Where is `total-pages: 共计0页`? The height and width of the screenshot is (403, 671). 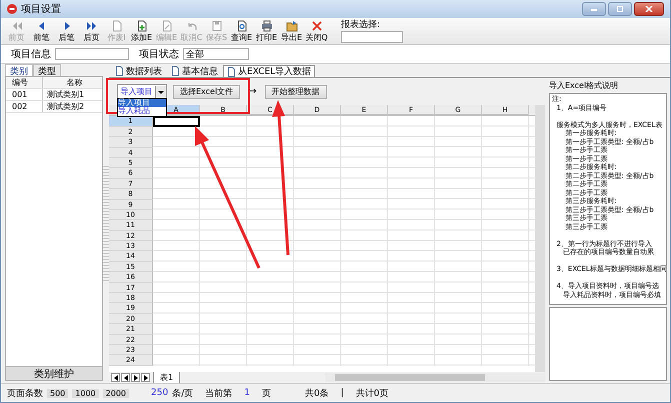
total-pages: 共计0页 is located at coordinates (372, 394).